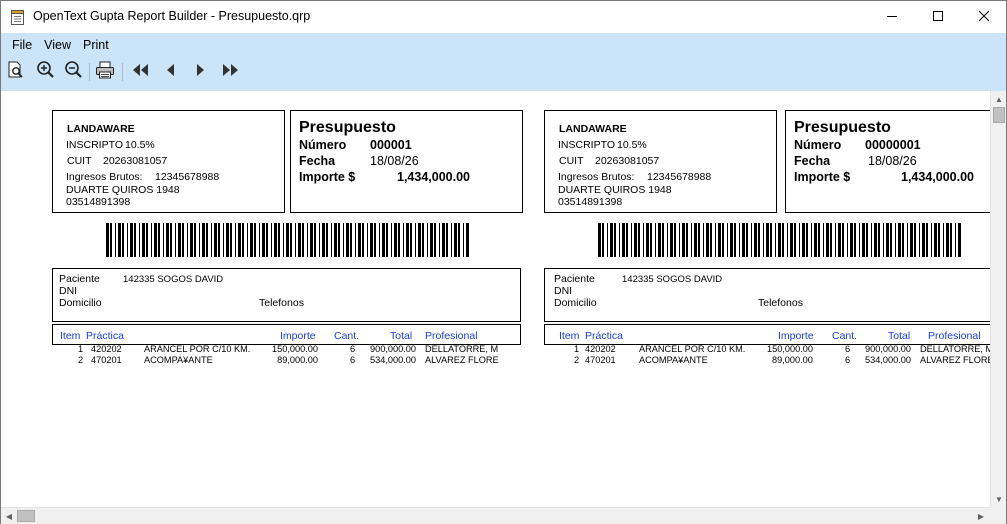 The image size is (1007, 524). Describe the element at coordinates (101, 129) in the screenshot. I see `company-name: LANDAWARE` at that location.